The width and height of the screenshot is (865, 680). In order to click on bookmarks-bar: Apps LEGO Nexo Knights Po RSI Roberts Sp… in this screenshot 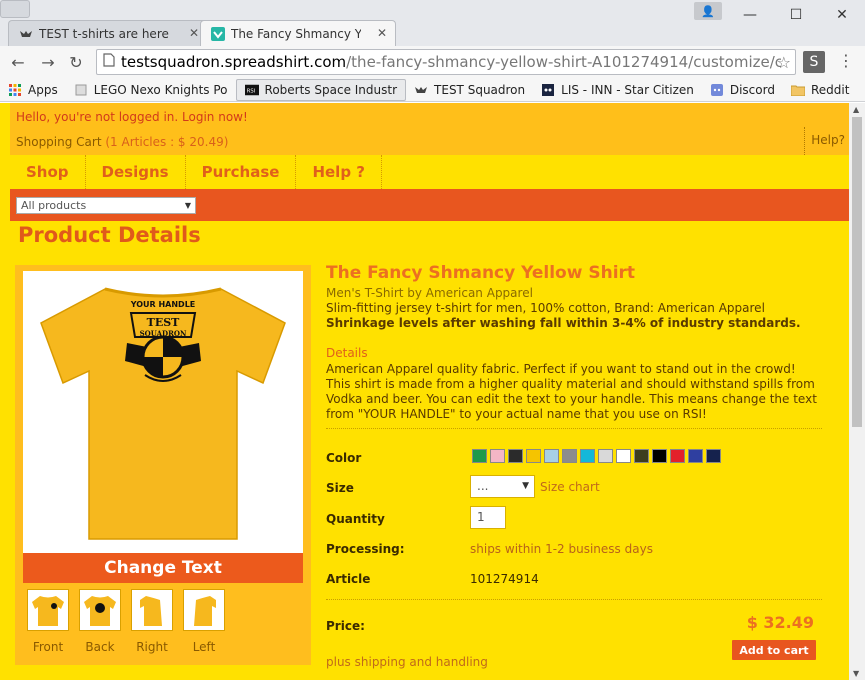, I will do `click(432, 90)`.